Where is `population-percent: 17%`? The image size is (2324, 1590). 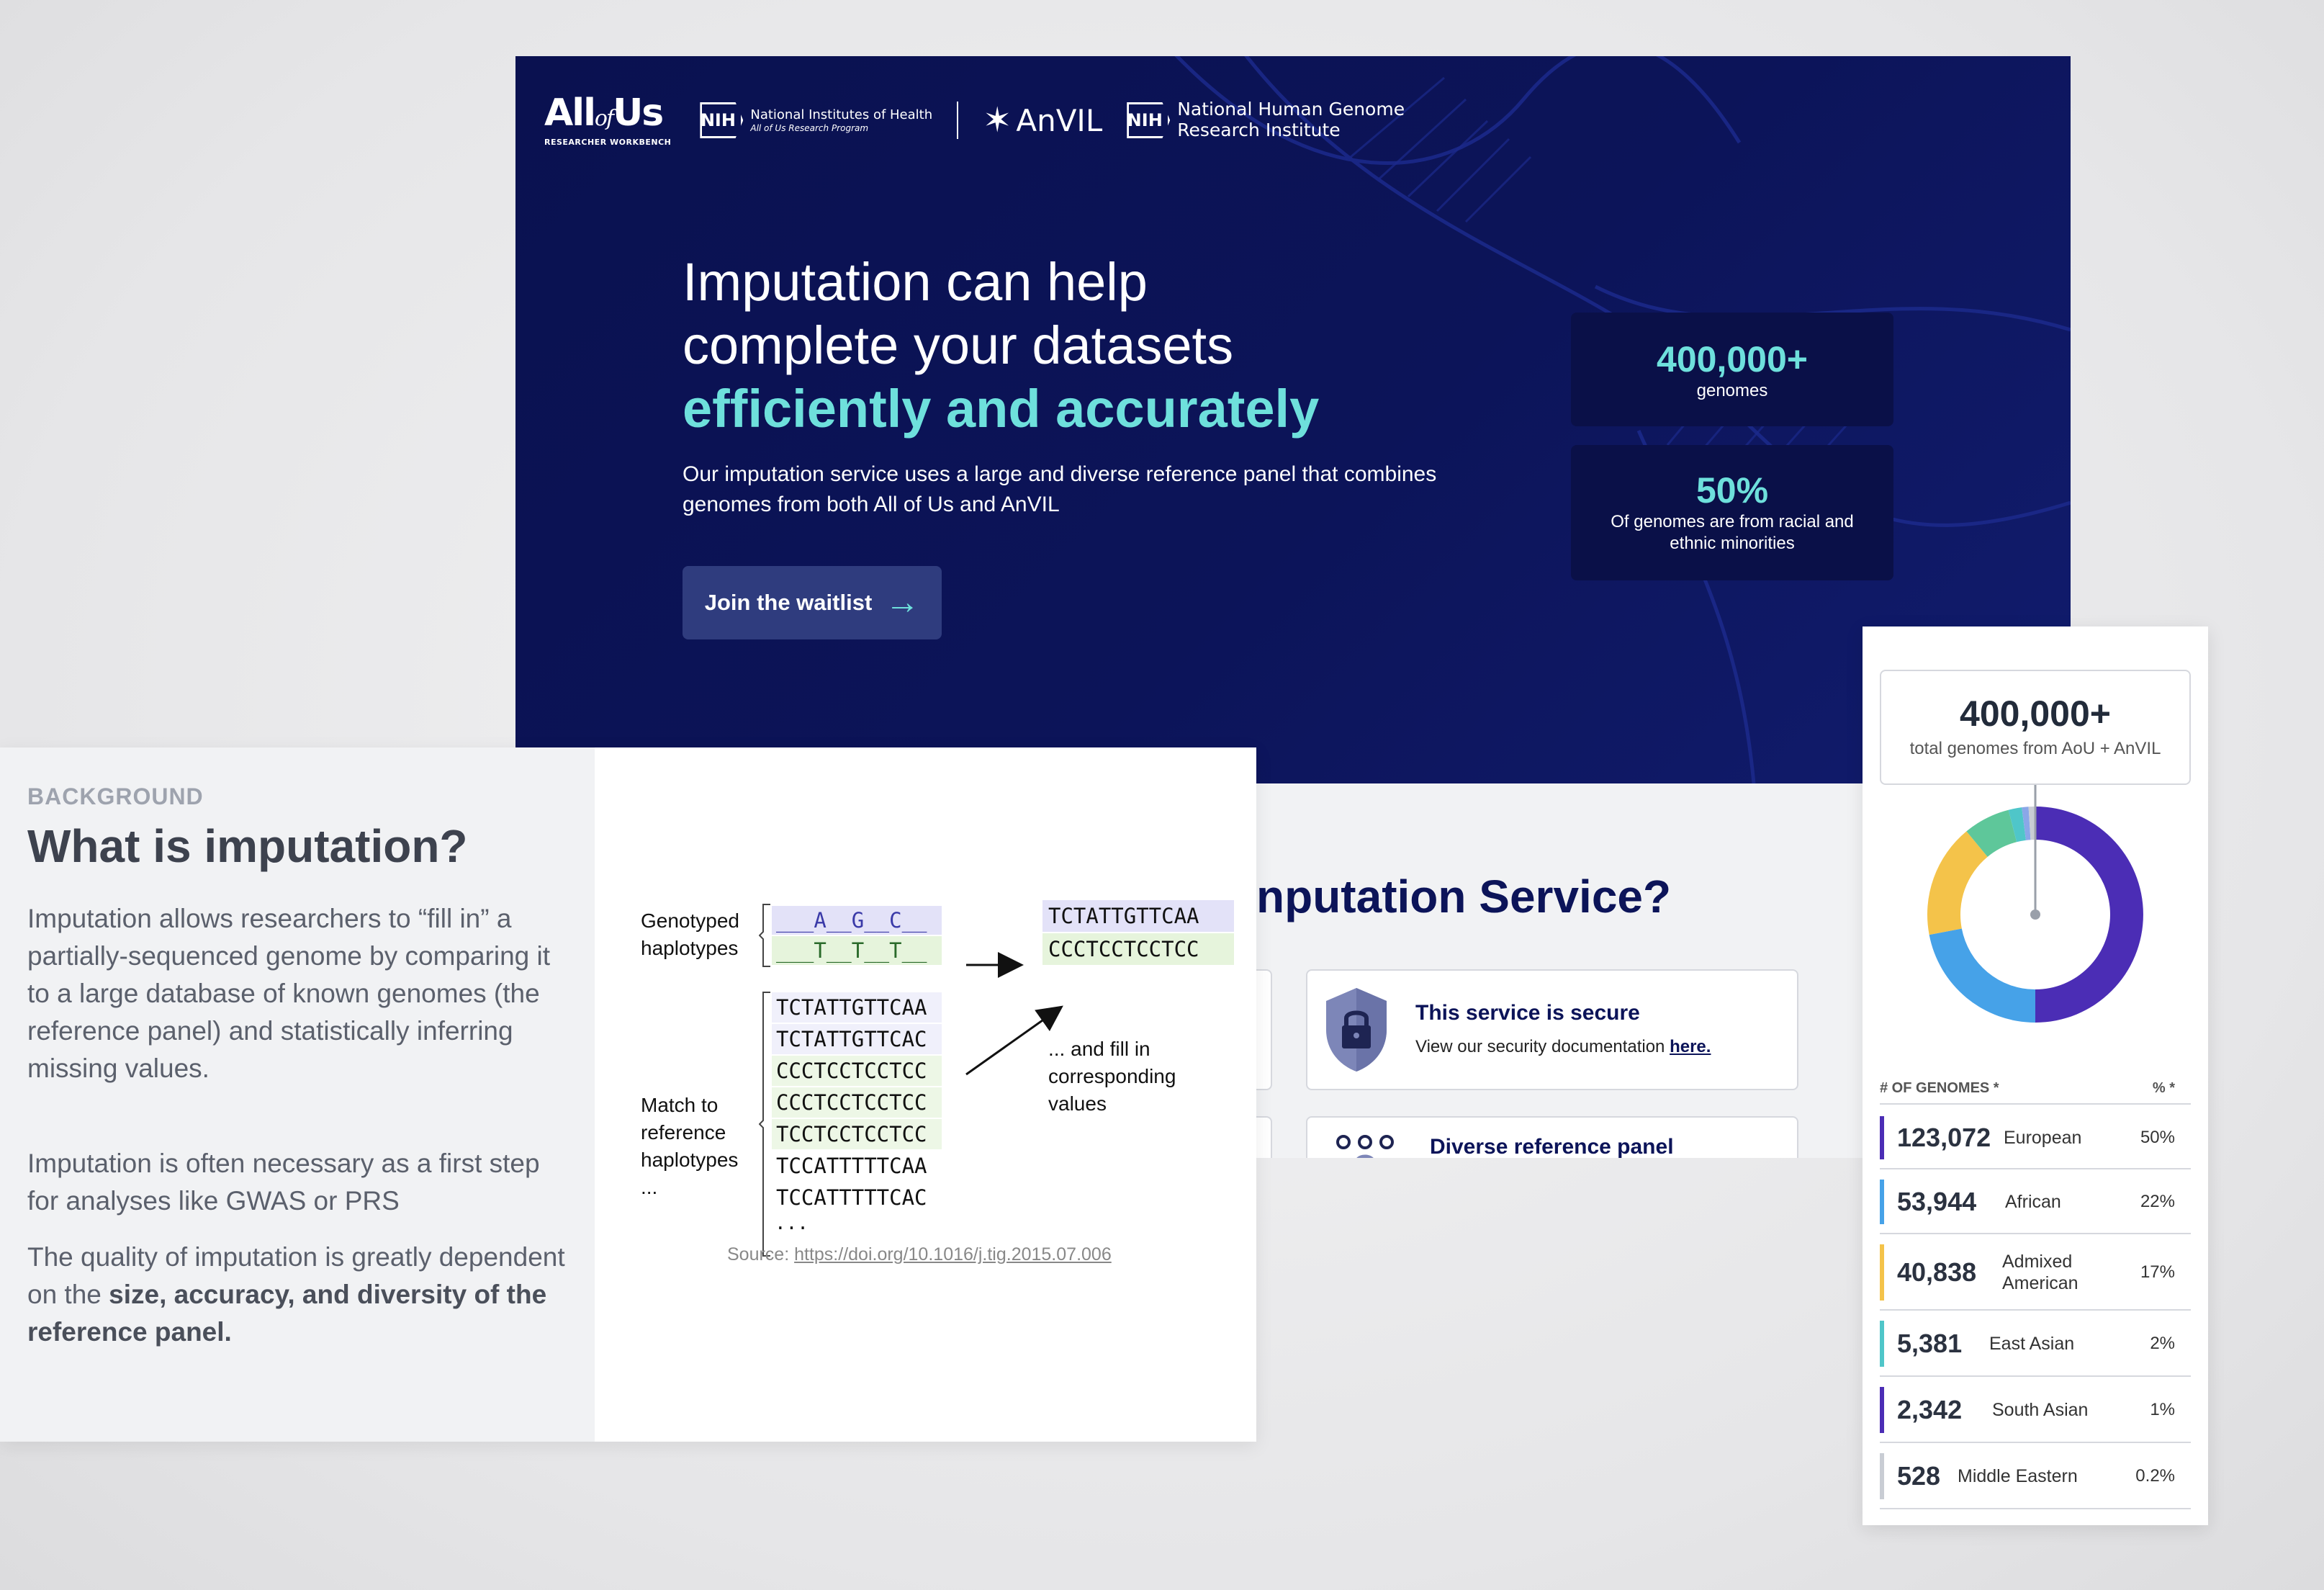
population-percent: 17% is located at coordinates (2157, 1272).